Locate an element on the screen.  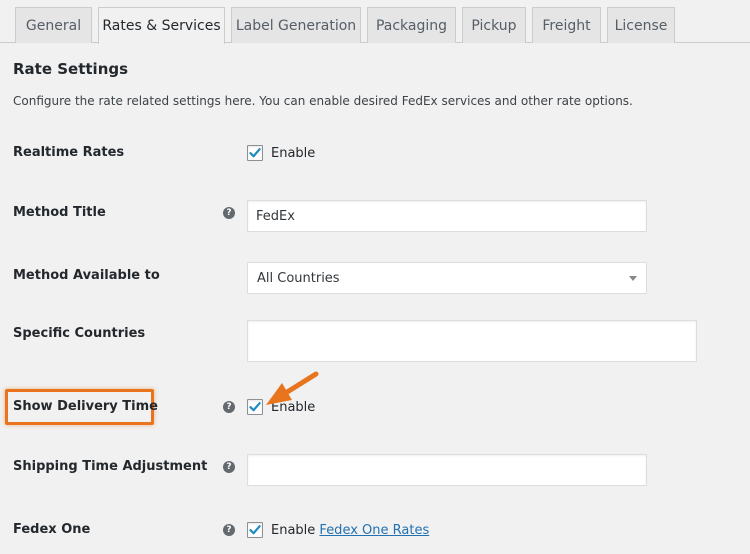
realtime-rates-label: Realtime Rates is located at coordinates (69, 152).